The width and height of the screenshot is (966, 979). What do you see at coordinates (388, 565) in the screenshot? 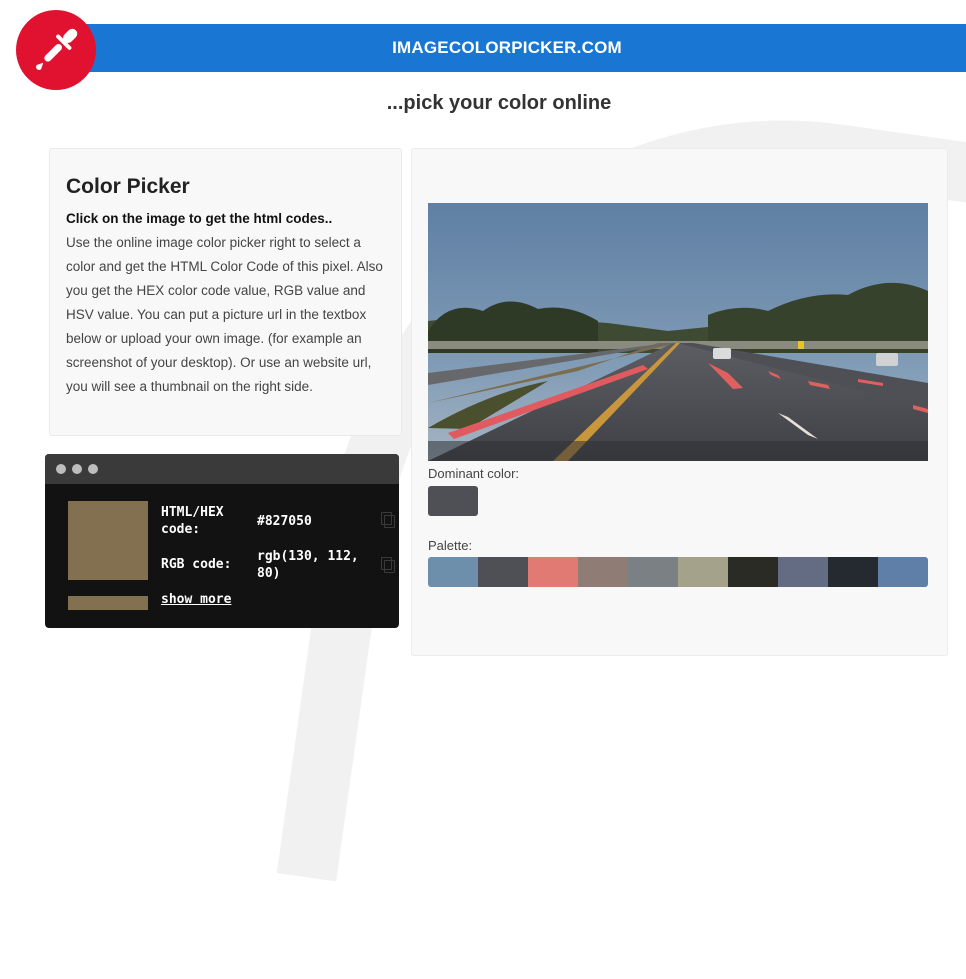
I see `copy-rgb-icon` at bounding box center [388, 565].